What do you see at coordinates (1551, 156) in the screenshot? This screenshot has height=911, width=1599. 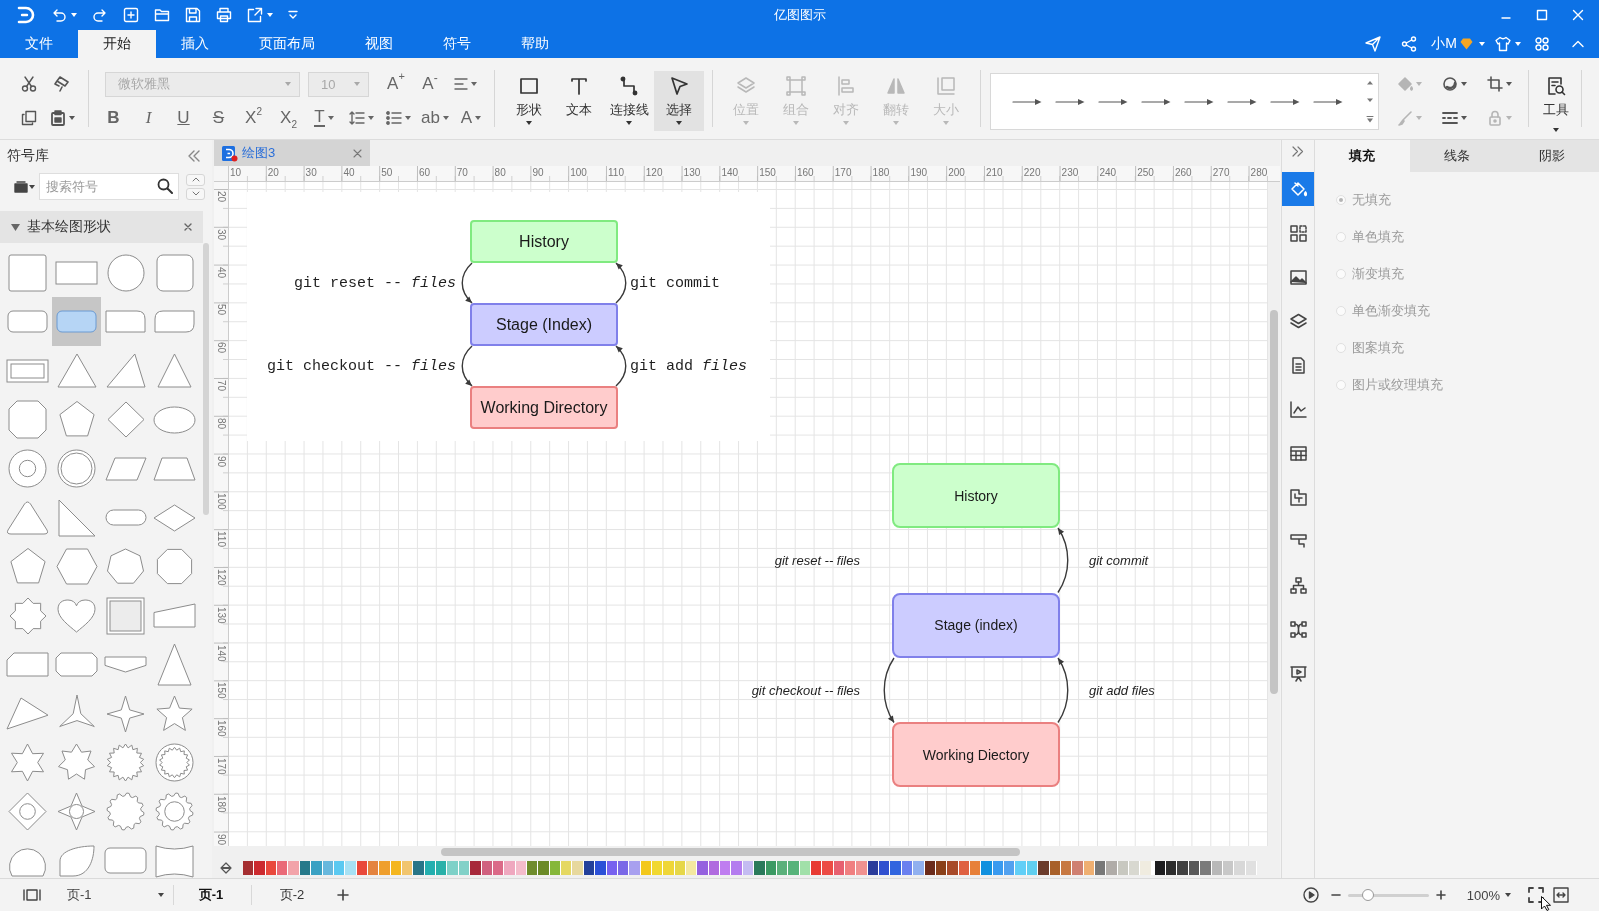 I see `panel-tab: 阴影` at bounding box center [1551, 156].